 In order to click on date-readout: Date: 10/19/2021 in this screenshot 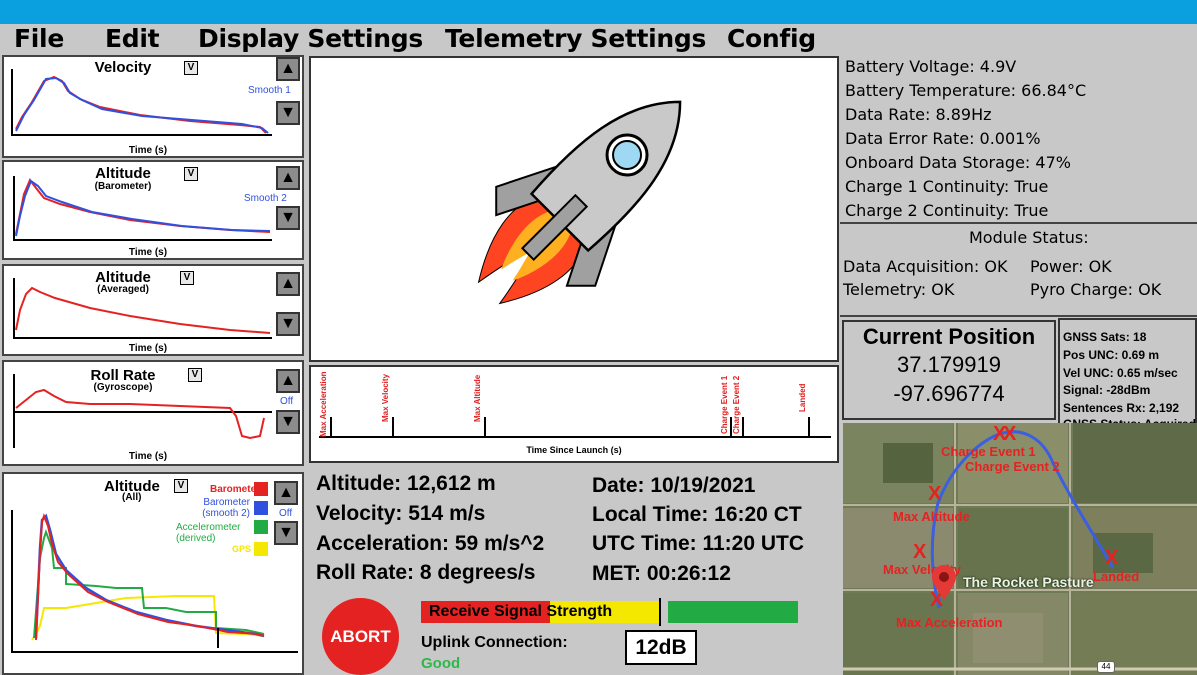, I will do `click(674, 485)`.